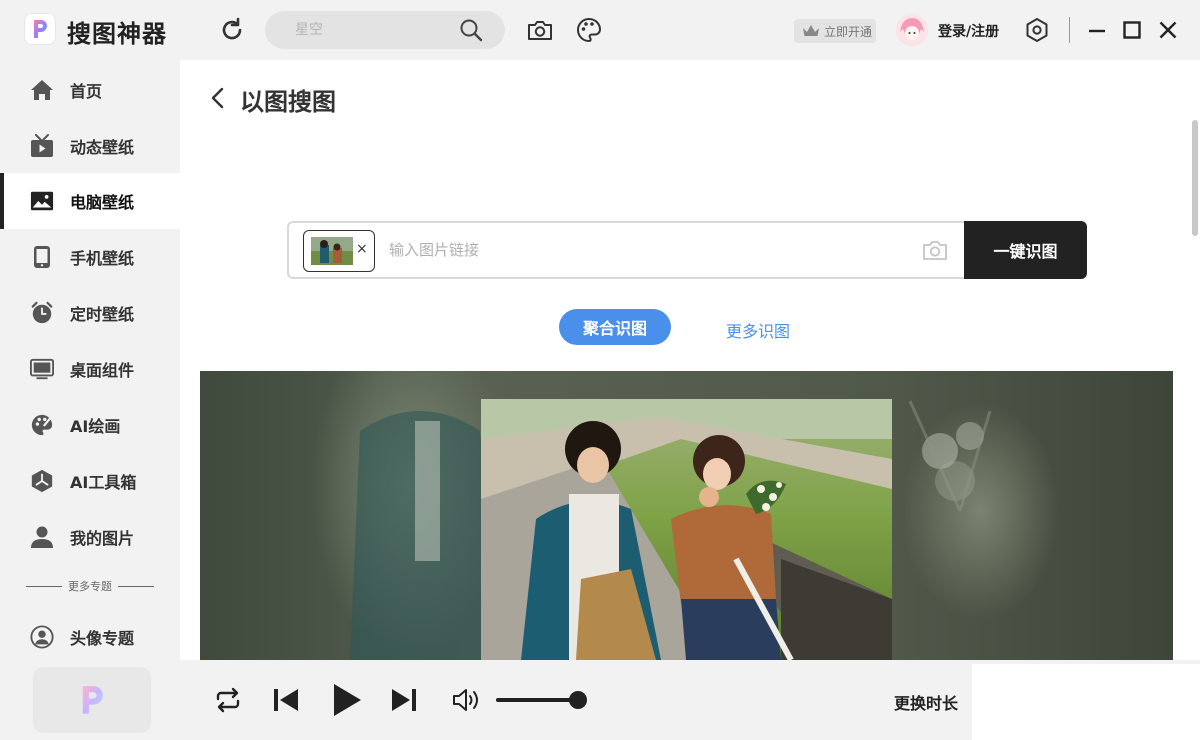 This screenshot has height=740, width=1200. Describe the element at coordinates (615, 327) in the screenshot. I see `tab-aggregate-search: 聚合识图` at that location.